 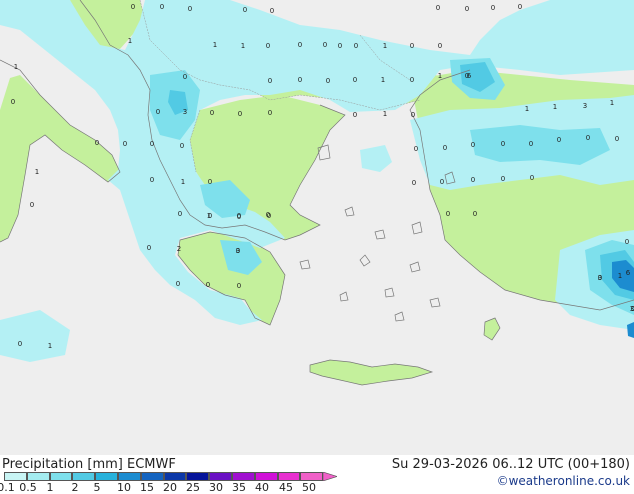 What do you see at coordinates (28, 487) in the screenshot?
I see `scale-tick-label: 0.5` at bounding box center [28, 487].